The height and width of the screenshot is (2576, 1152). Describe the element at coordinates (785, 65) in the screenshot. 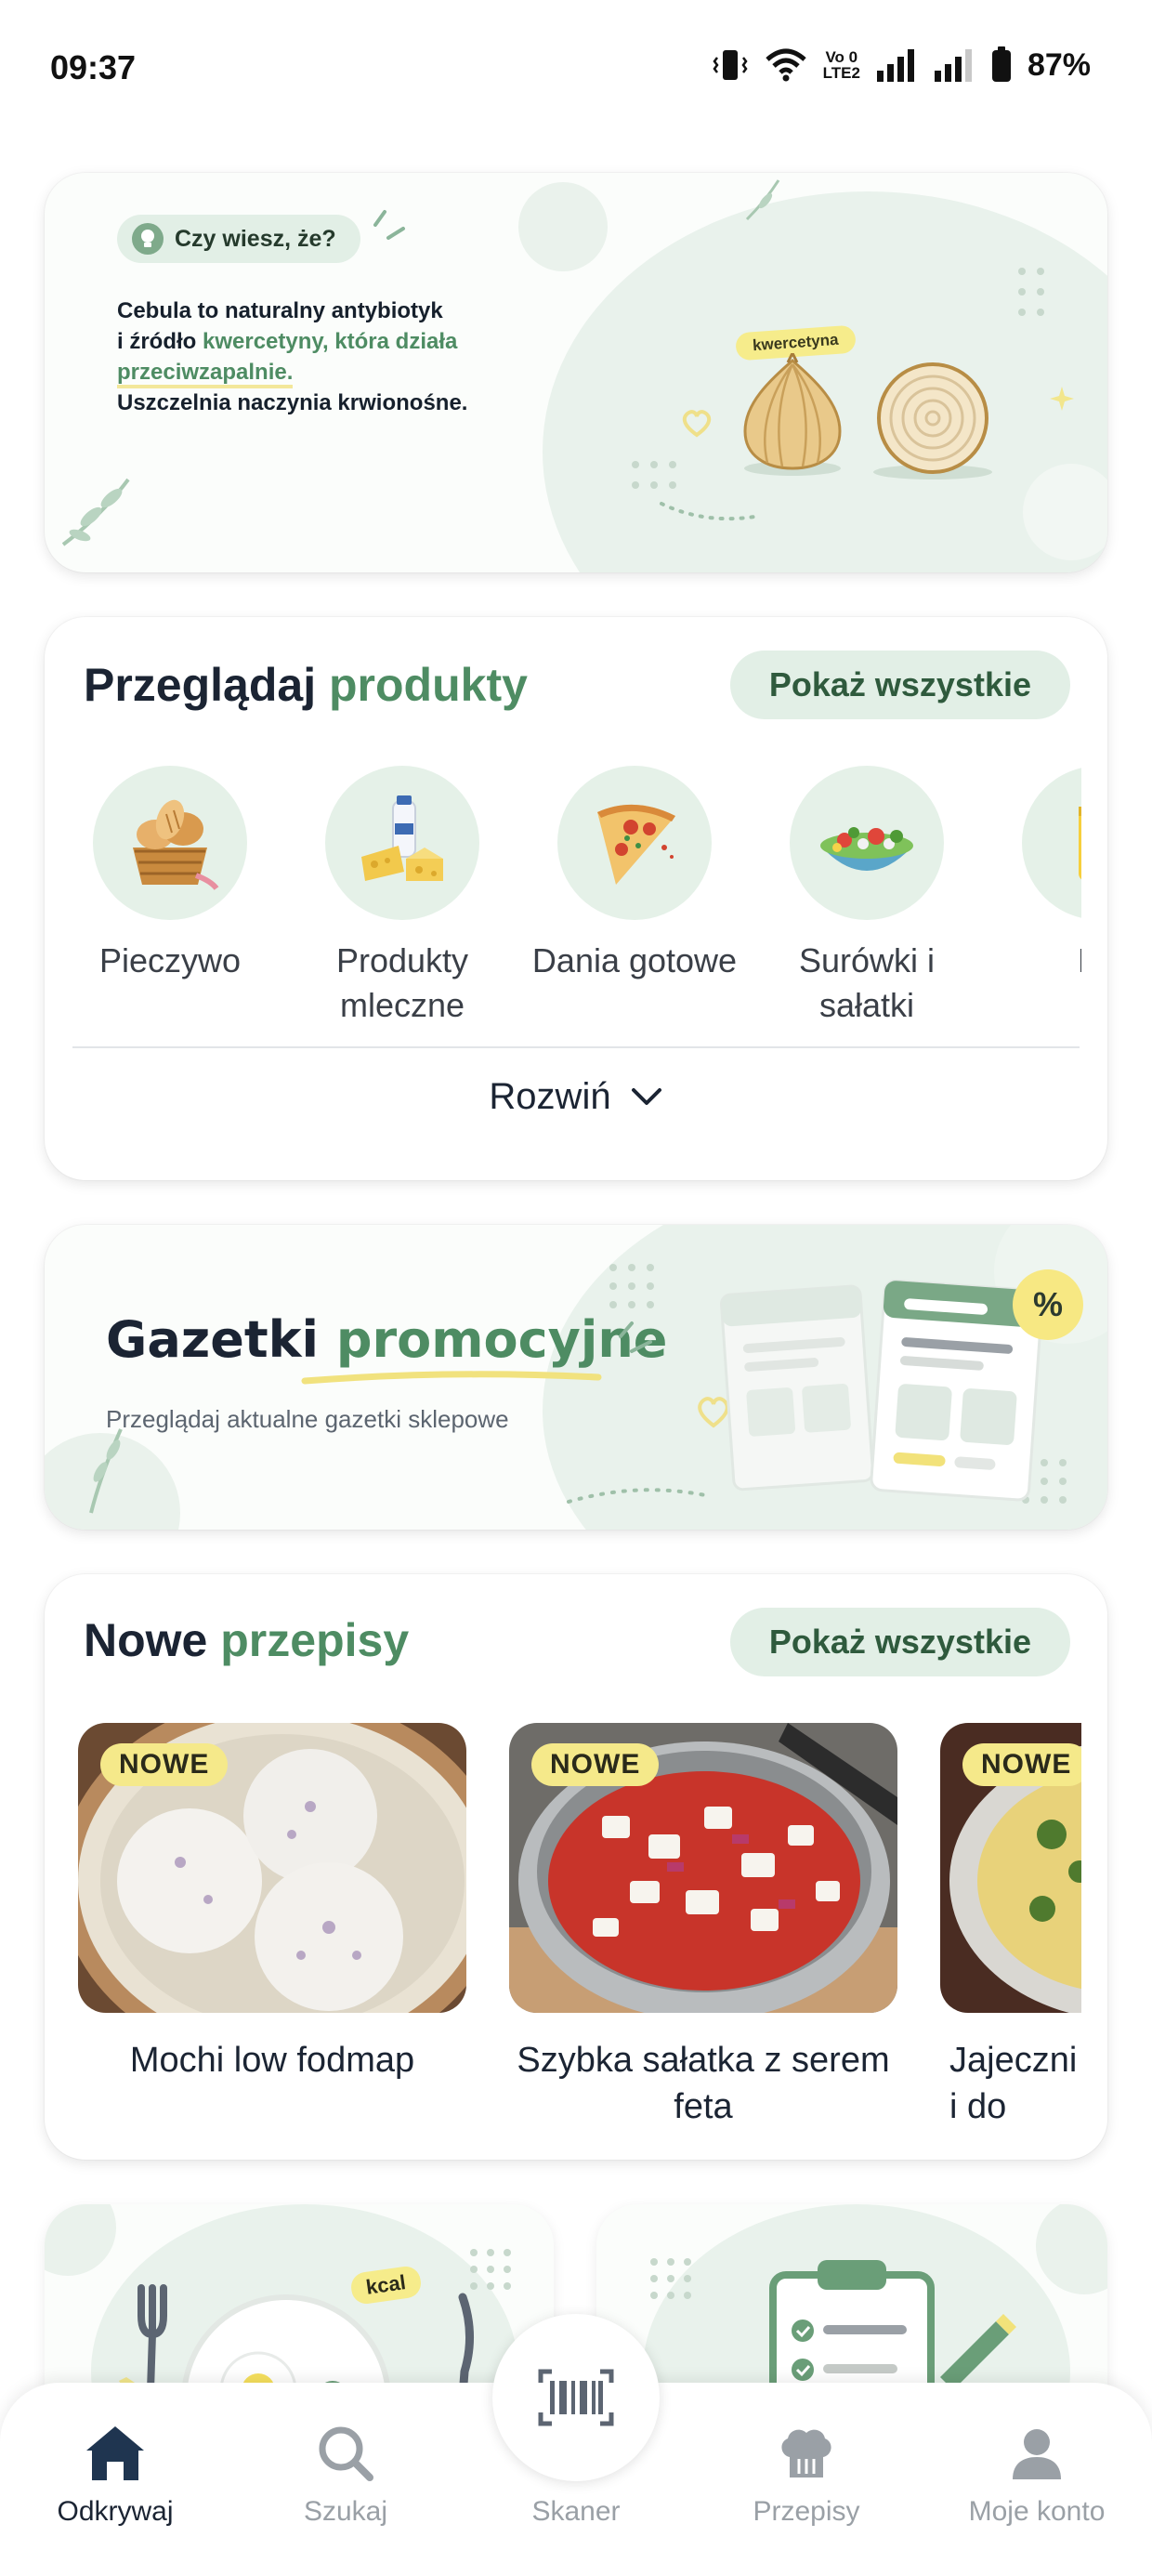

I see `wifi-icon` at that location.